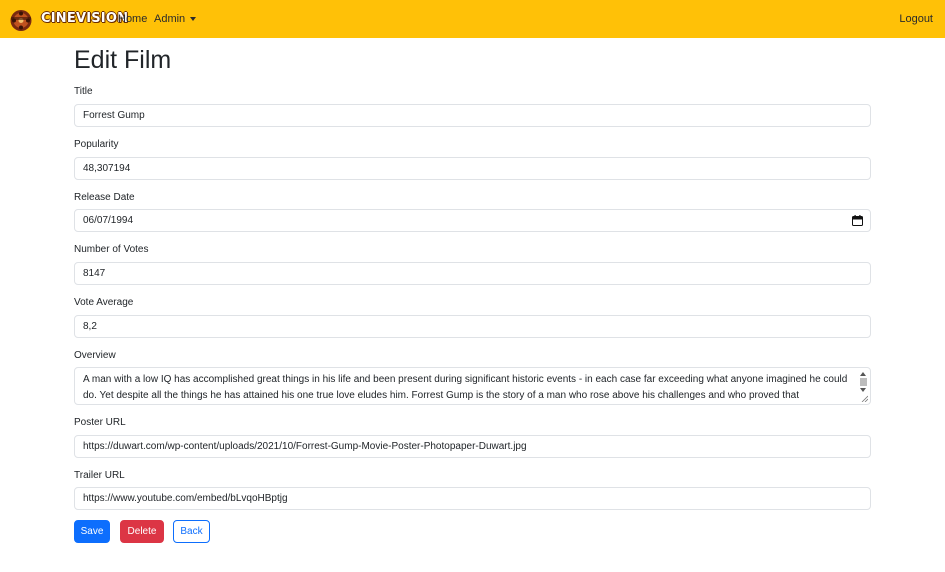  What do you see at coordinates (472, 19) in the screenshot?
I see `top-navbar: CINEVISION Home Admin Logout` at bounding box center [472, 19].